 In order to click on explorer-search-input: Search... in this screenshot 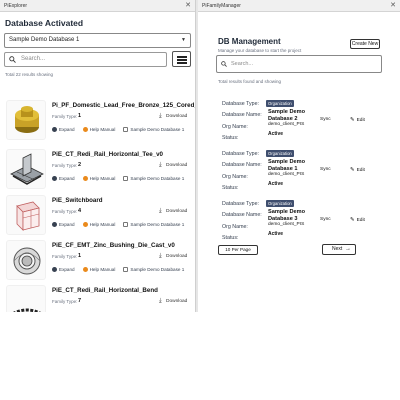, I will do `click(85, 59)`.